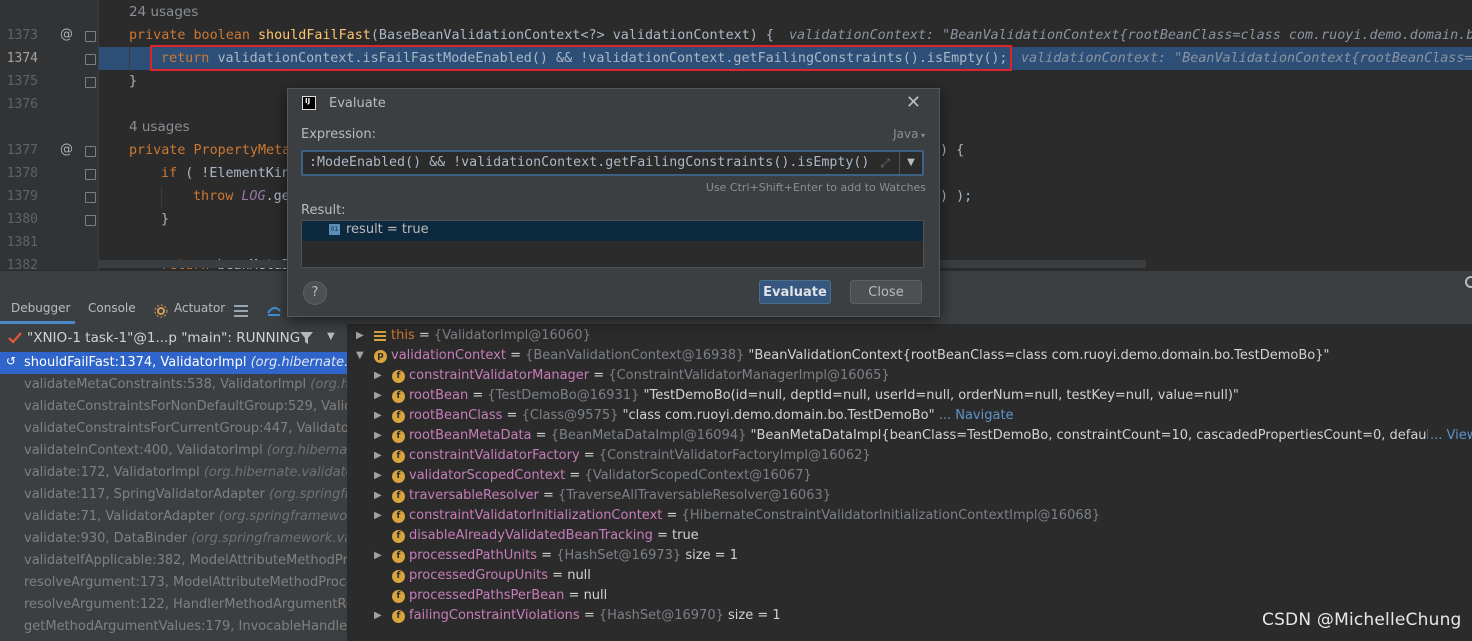  What do you see at coordinates (494, 615) in the screenshot?
I see `variable-name: failingConstraintViolations` at bounding box center [494, 615].